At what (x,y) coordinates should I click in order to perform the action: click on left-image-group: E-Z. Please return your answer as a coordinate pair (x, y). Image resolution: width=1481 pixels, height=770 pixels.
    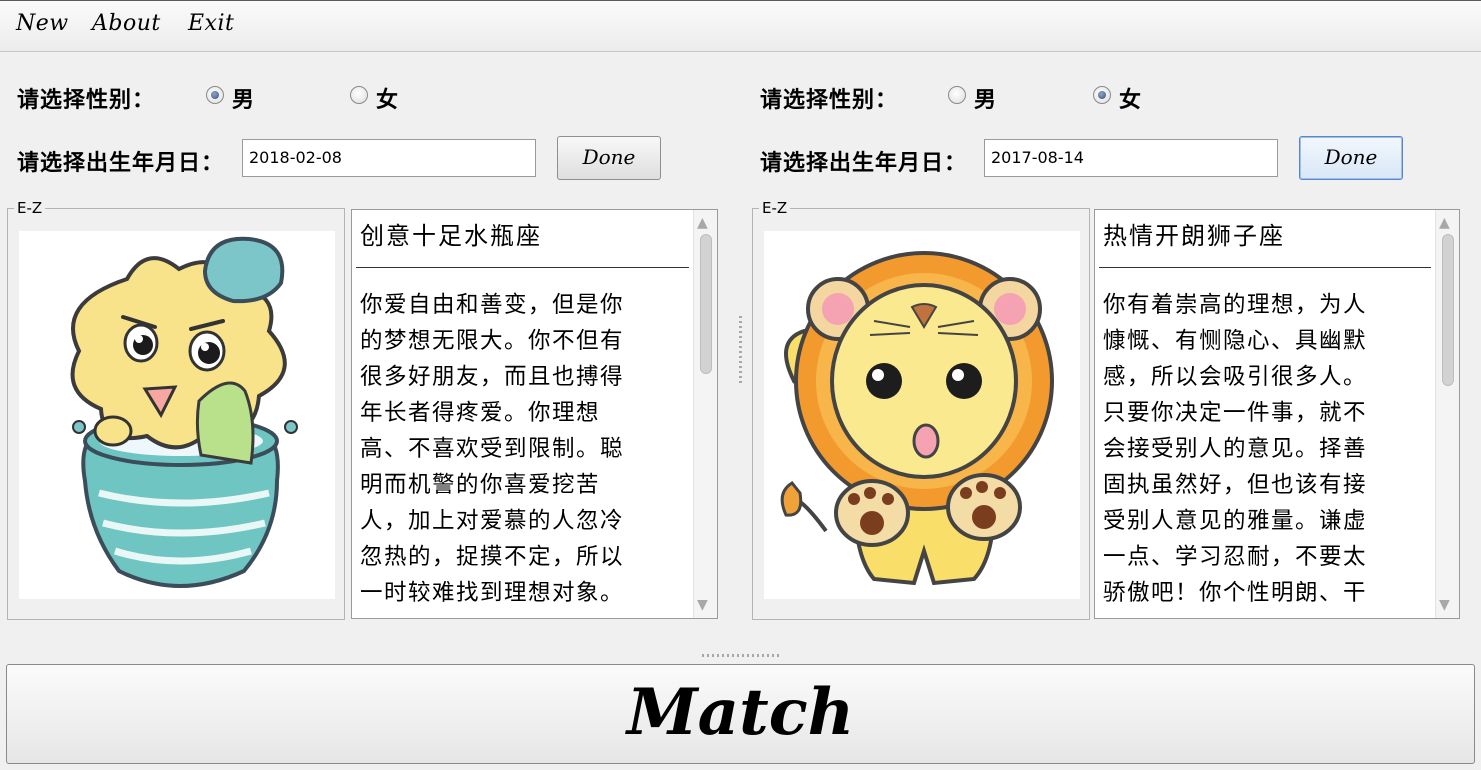
    Looking at the image, I should click on (176, 409).